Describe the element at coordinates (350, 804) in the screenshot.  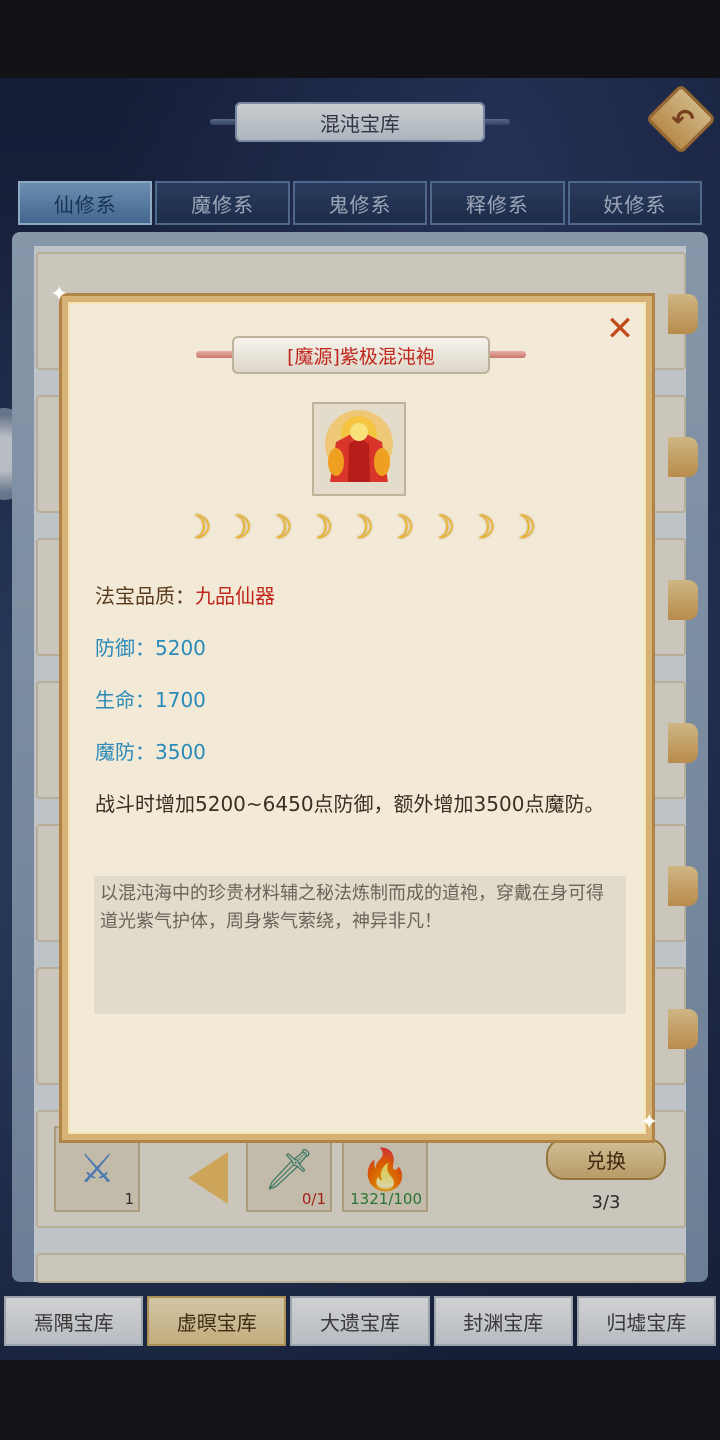
I see `item-effect: 战斗时增加5200~6450点防御，额外增加3500点魔防。` at that location.